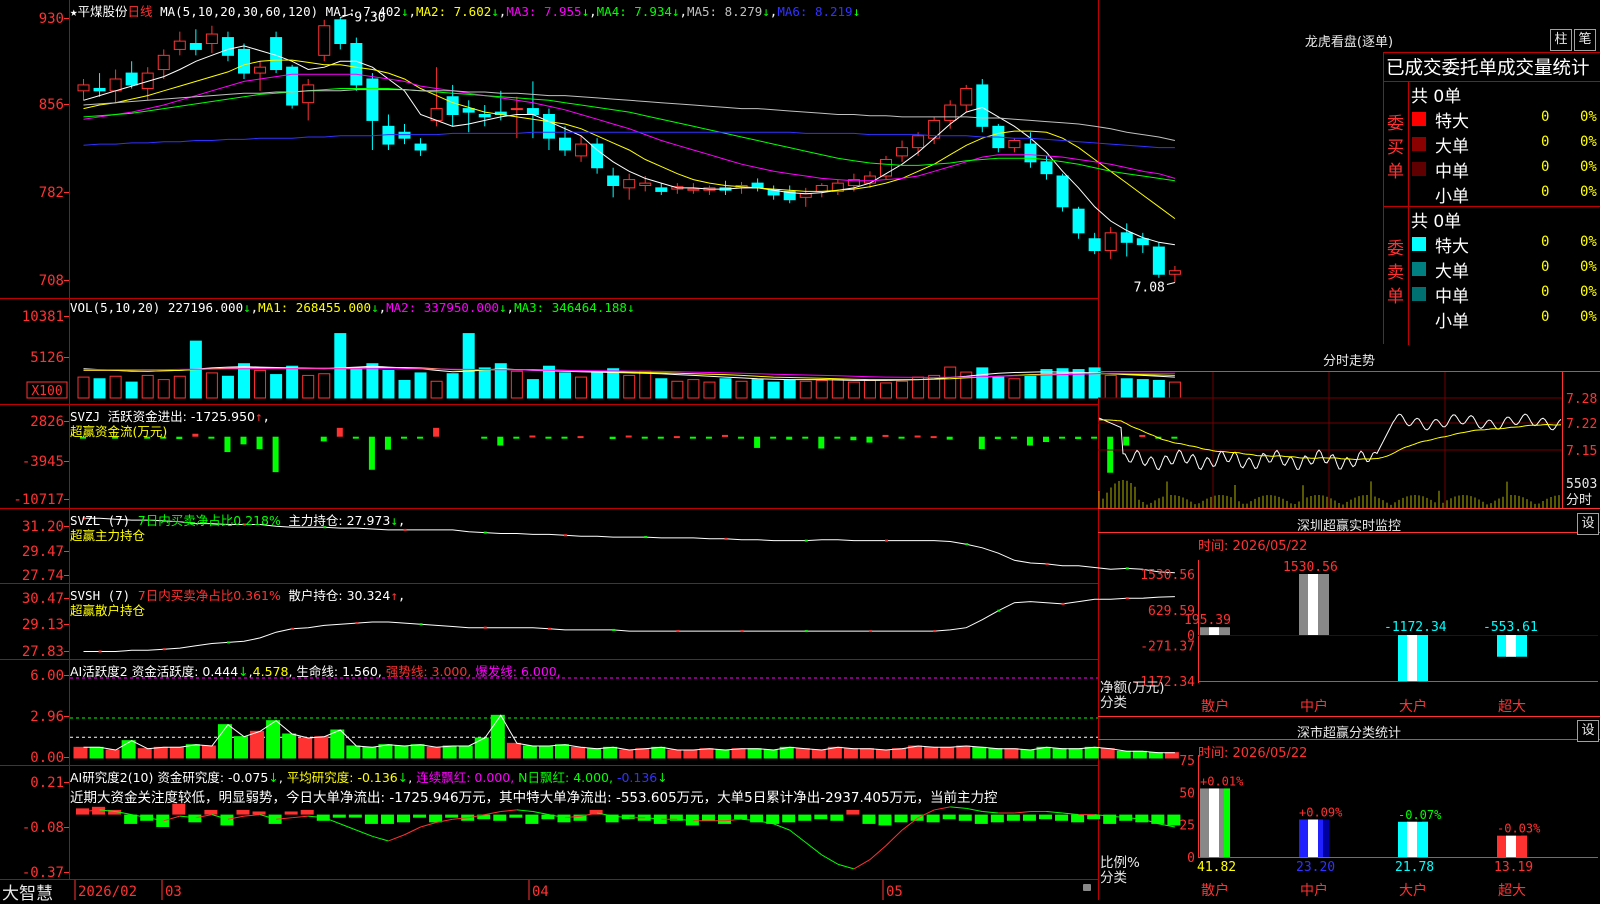 The image size is (1600, 904). What do you see at coordinates (273, 777) in the screenshot?
I see `ai-research-arrow1: ↓` at bounding box center [273, 777].